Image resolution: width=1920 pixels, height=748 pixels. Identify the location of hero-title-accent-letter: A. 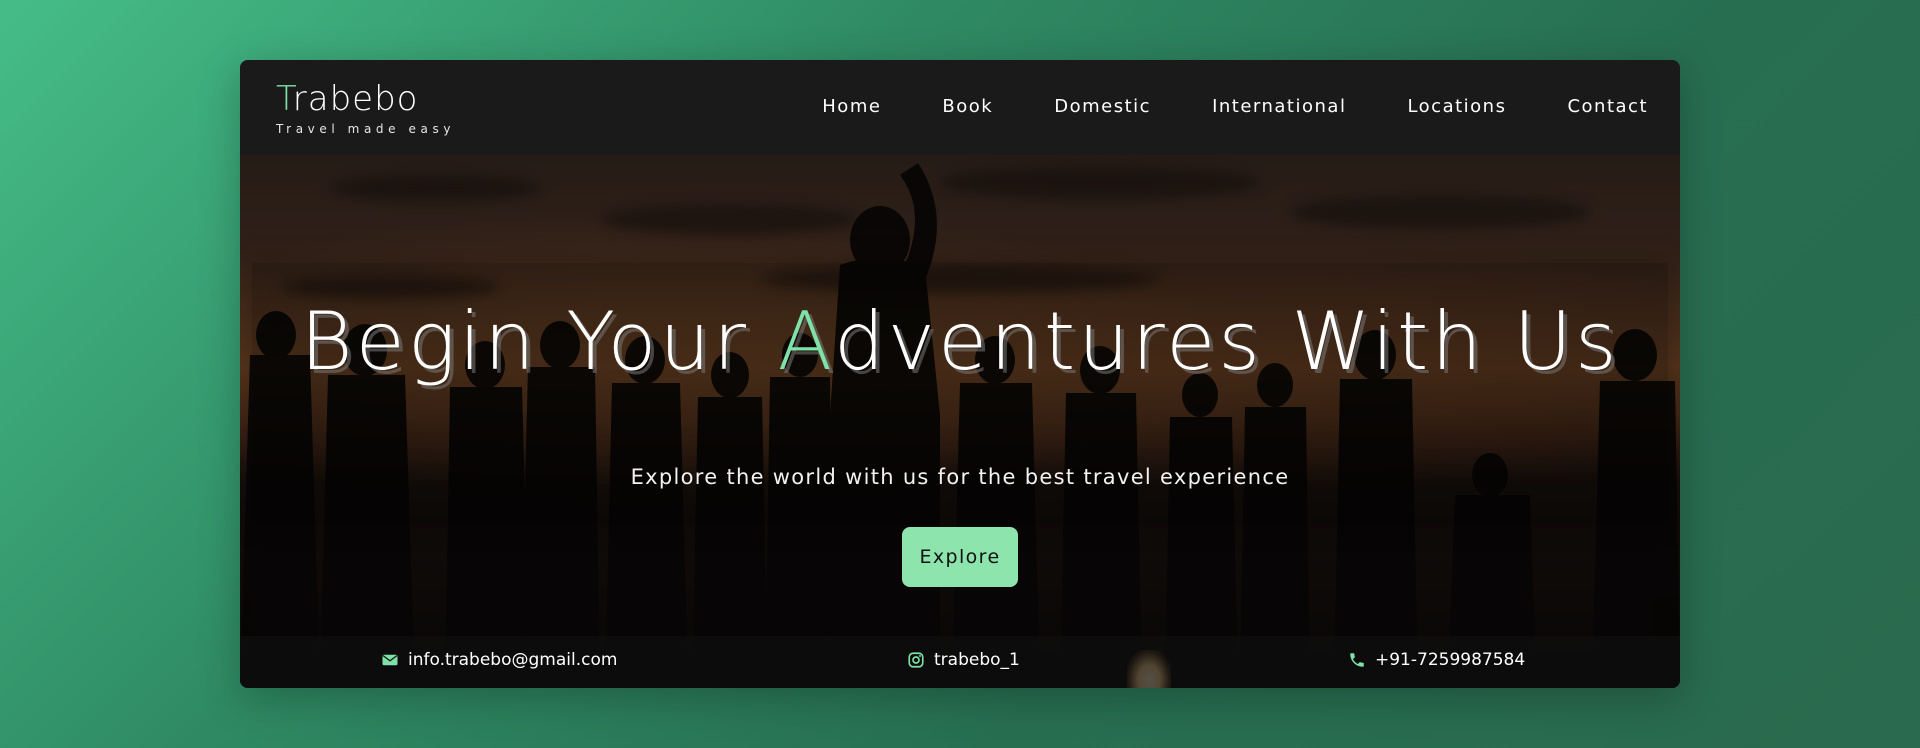
(805, 341).